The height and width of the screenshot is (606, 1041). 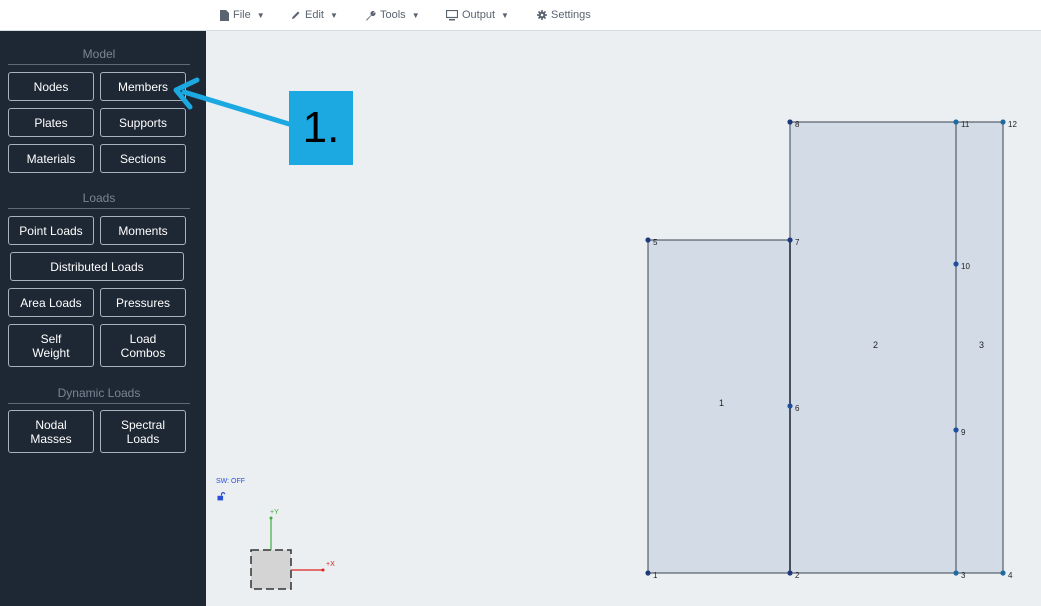 What do you see at coordinates (143, 158) in the screenshot?
I see `sections-button: Sections` at bounding box center [143, 158].